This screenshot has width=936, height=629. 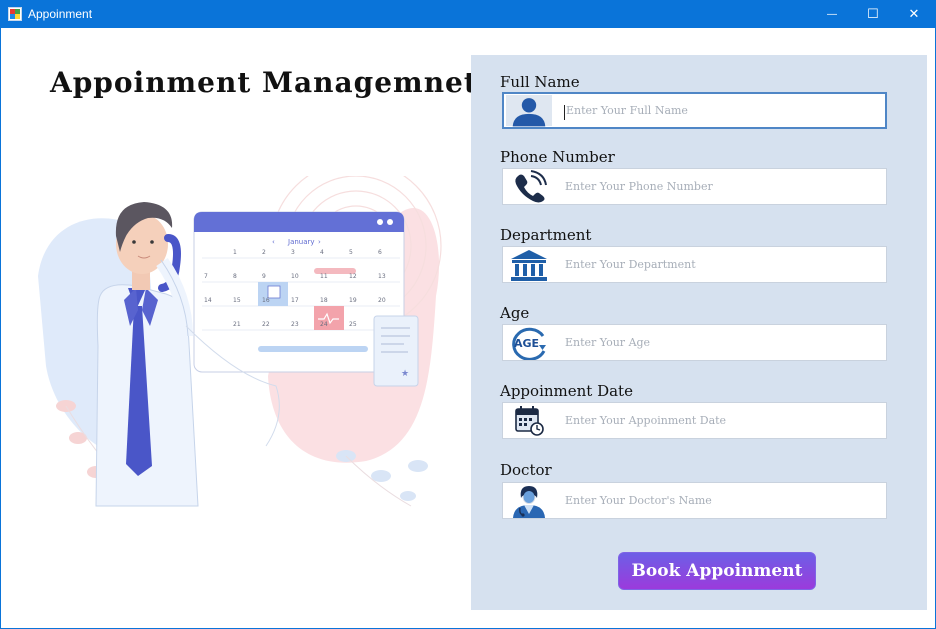 I want to click on calendar-day-16: 16, so click(x=266, y=300).